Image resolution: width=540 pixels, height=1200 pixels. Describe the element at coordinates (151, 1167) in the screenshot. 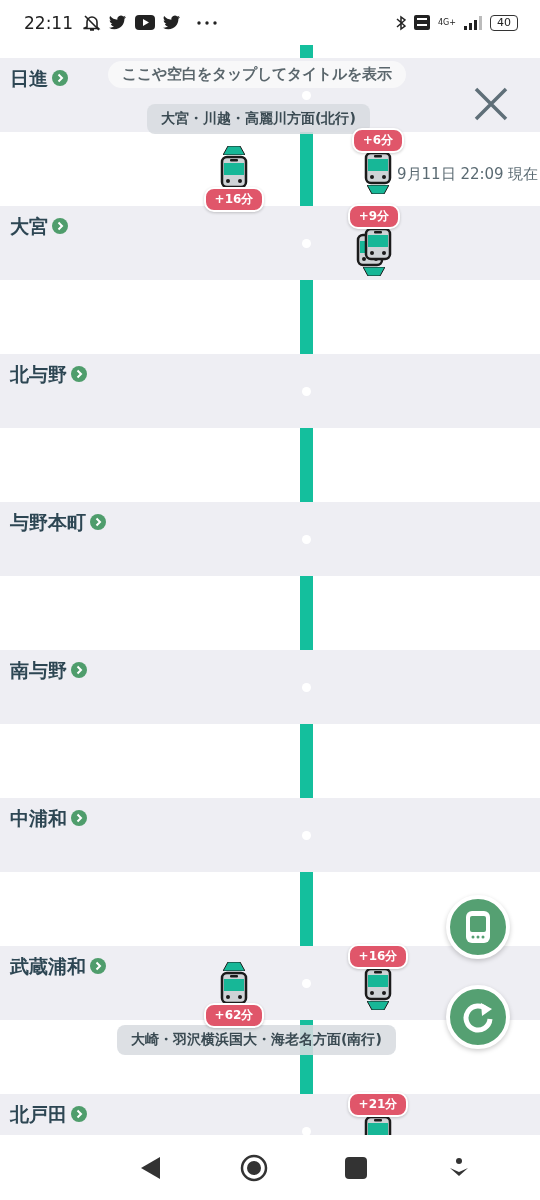

I see `back-icon` at that location.